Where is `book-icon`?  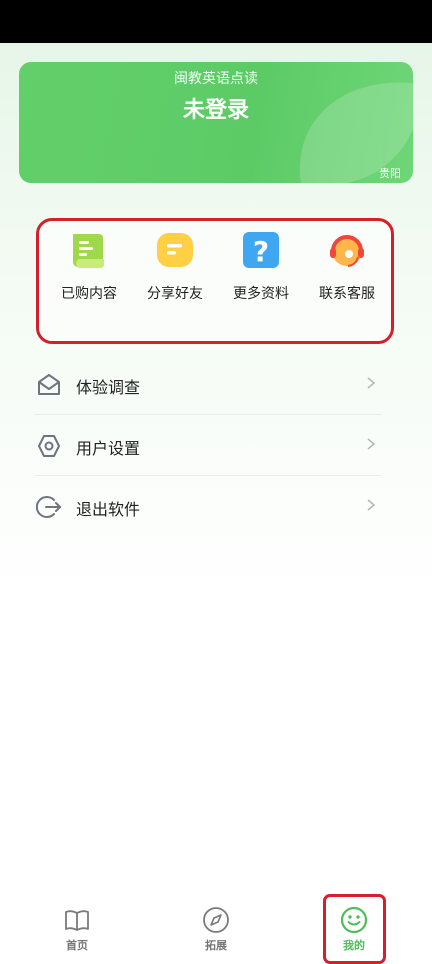 book-icon is located at coordinates (77, 920).